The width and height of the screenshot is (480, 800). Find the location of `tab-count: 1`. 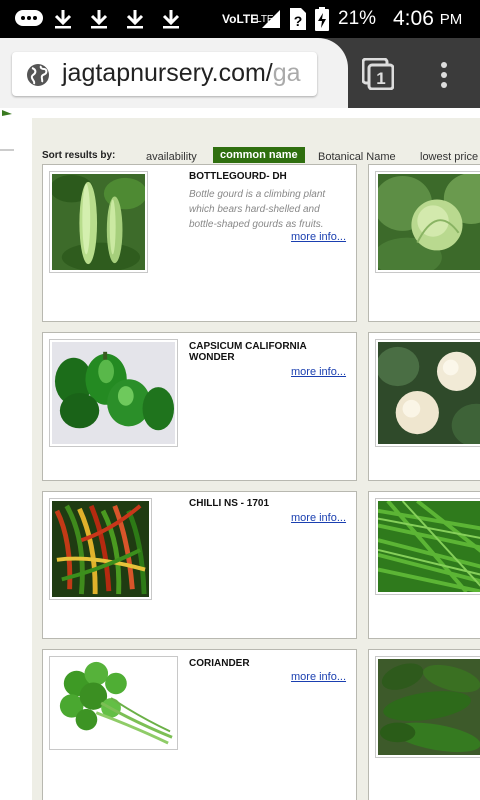

tab-count: 1 is located at coordinates (380, 78).